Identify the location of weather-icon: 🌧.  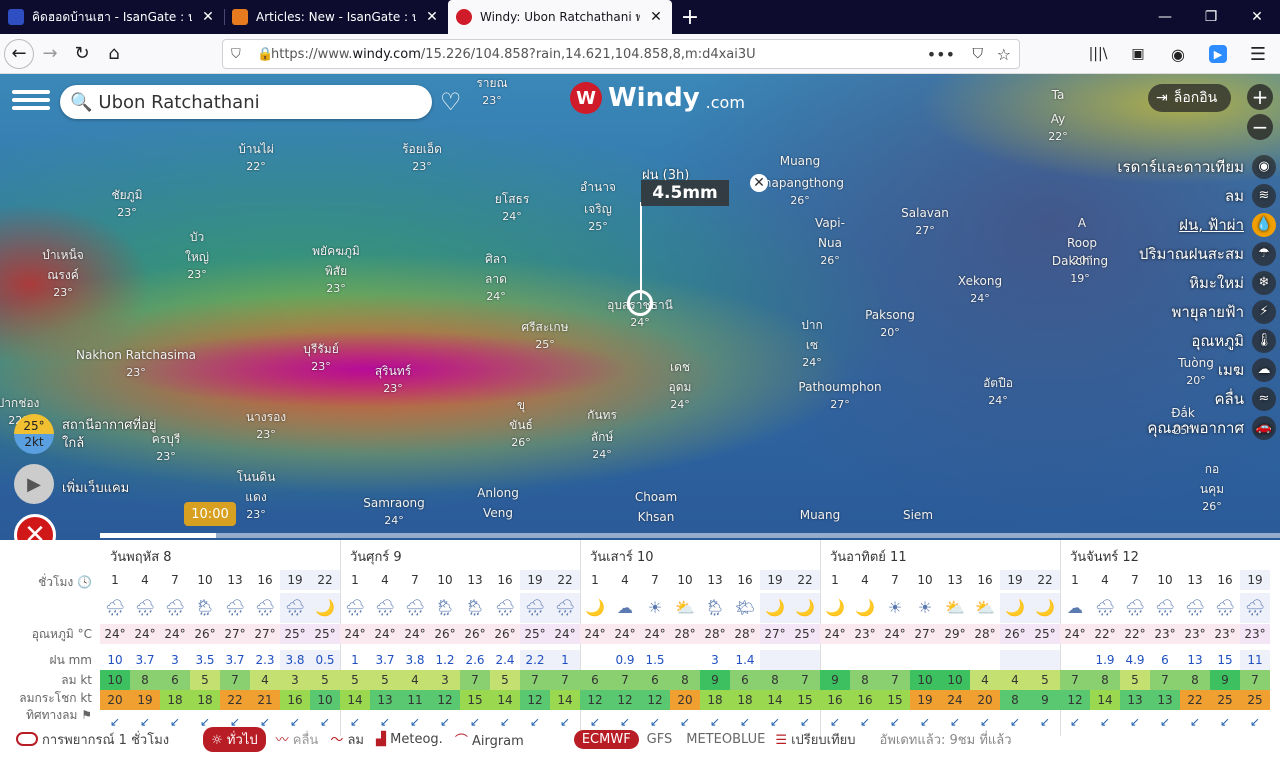
(1255, 608).